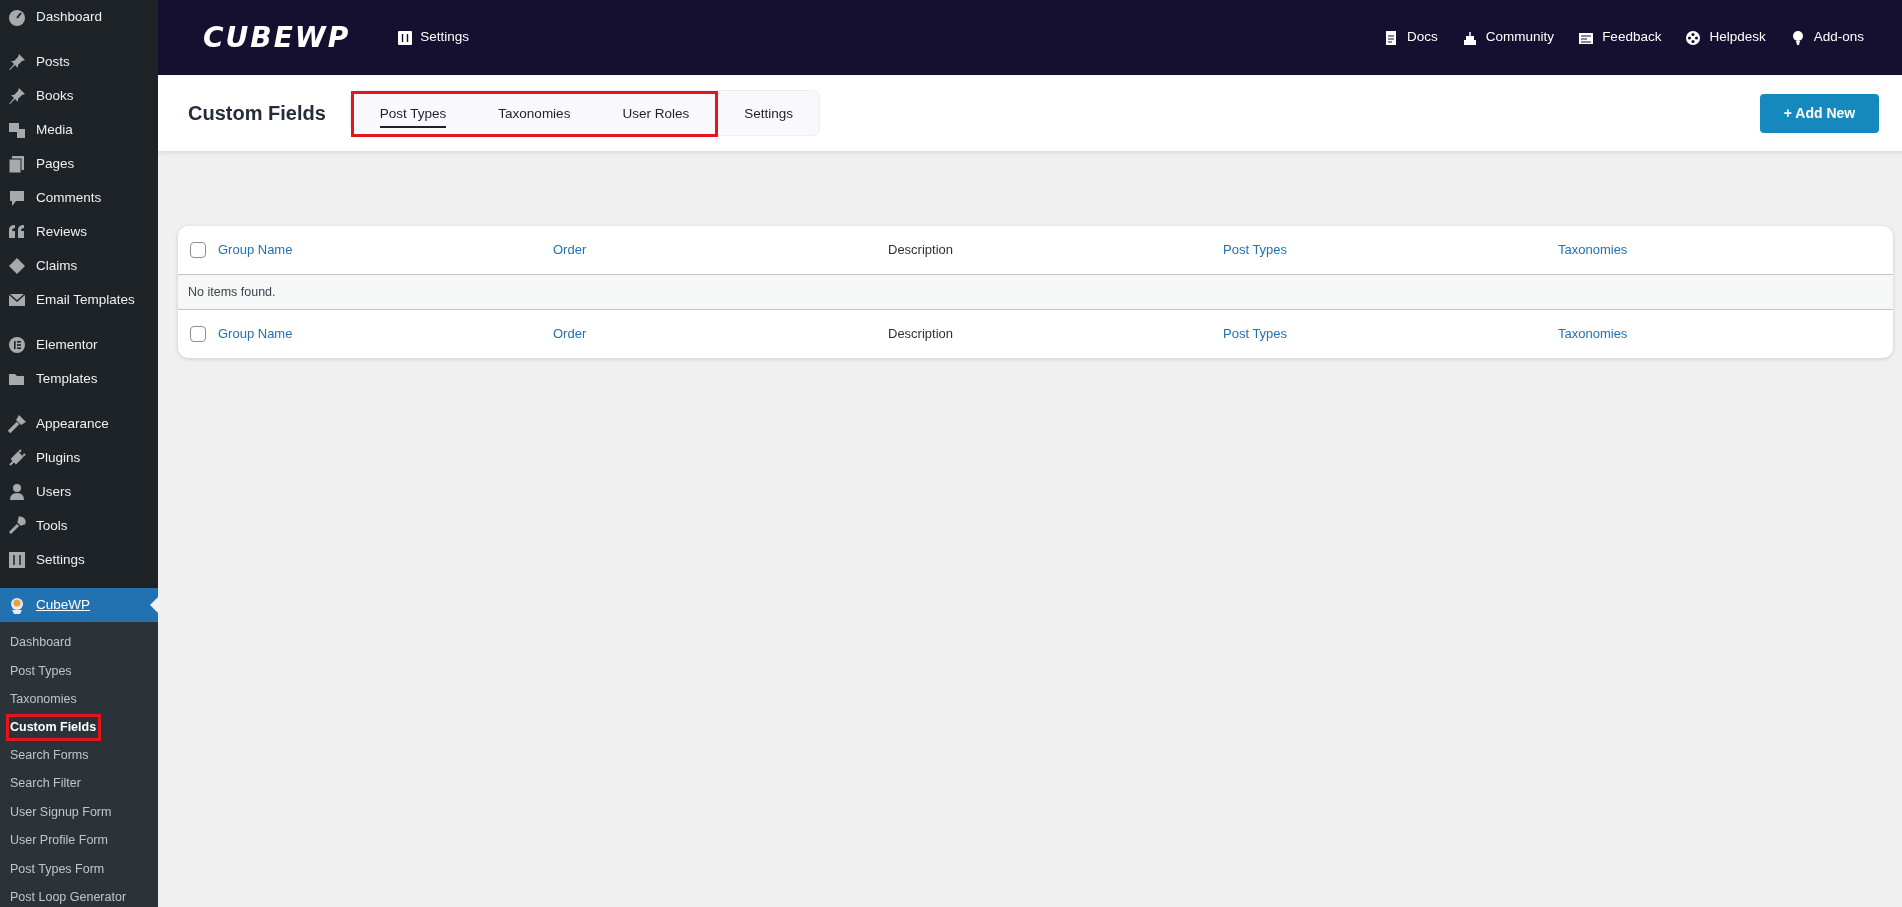 The height and width of the screenshot is (907, 1902). I want to click on plug-icon, so click(17, 458).